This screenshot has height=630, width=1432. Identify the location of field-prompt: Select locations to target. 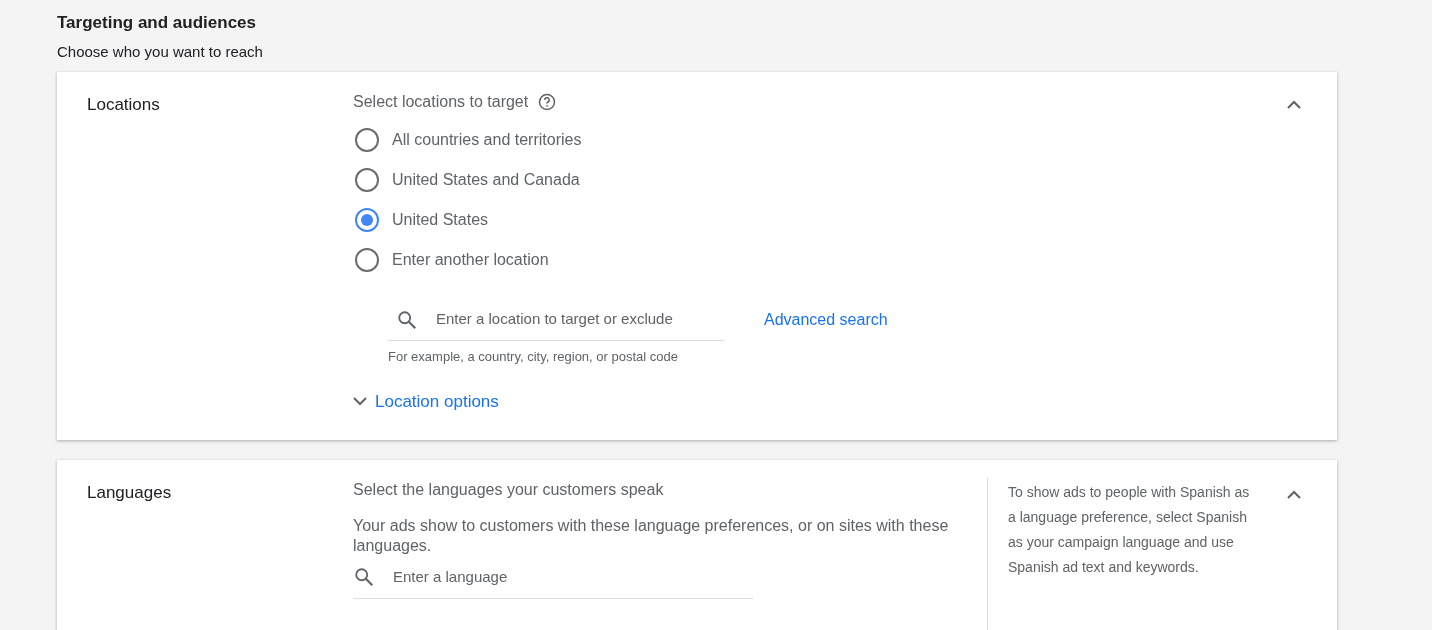
(441, 102).